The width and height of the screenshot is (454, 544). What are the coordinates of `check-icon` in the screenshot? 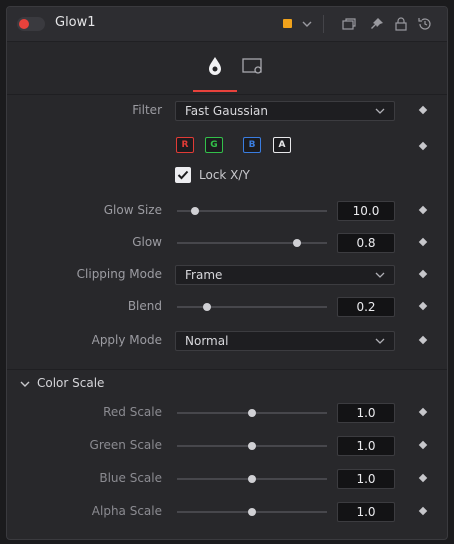 It's located at (183, 175).